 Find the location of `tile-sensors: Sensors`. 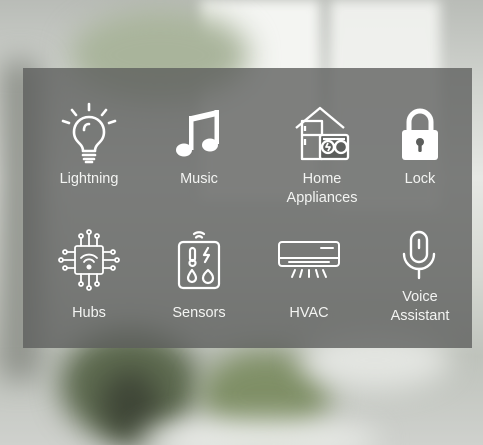

tile-sensors: Sensors is located at coordinates (199, 275).